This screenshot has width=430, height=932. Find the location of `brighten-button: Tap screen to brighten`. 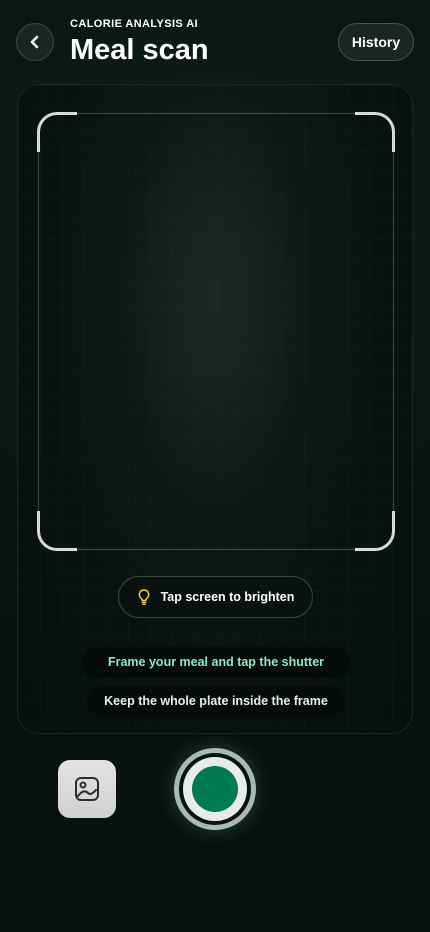

brighten-button: Tap screen to brighten is located at coordinates (215, 597).